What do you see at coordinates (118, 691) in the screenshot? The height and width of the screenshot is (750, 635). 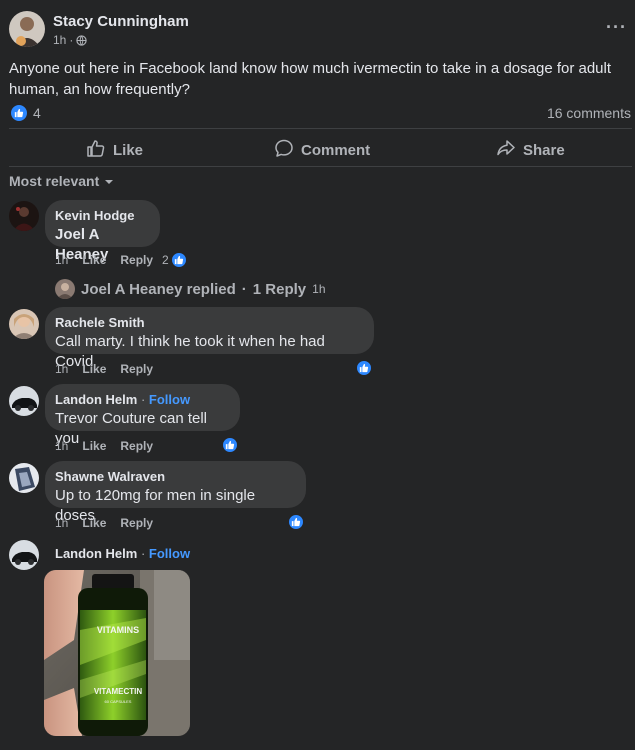 I see `bottle-product-text: VITAMECTIN` at bounding box center [118, 691].